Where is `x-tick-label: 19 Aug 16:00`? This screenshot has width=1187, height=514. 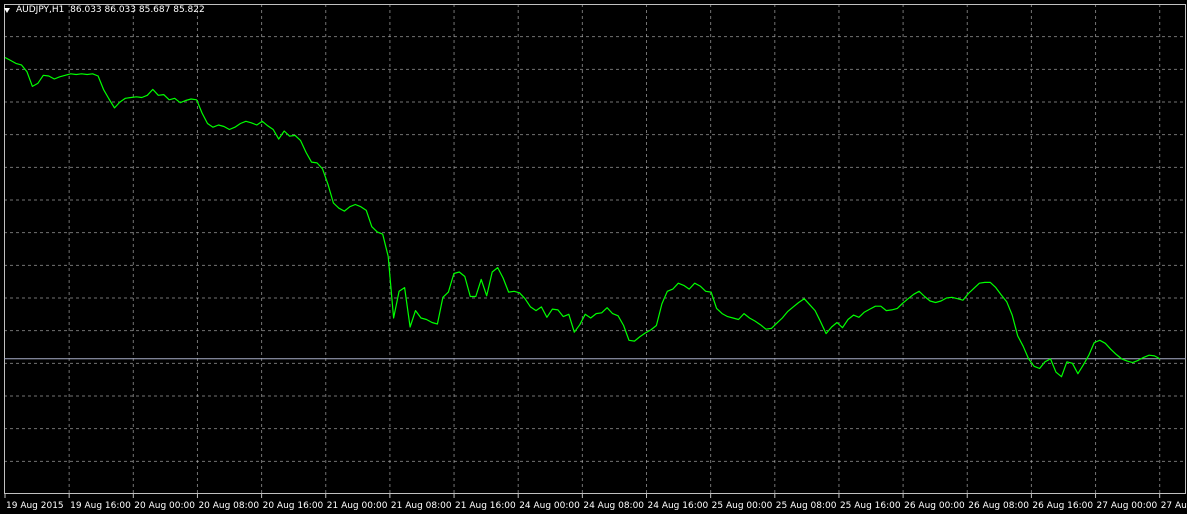
x-tick-label: 19 Aug 16:00 is located at coordinates (100, 506).